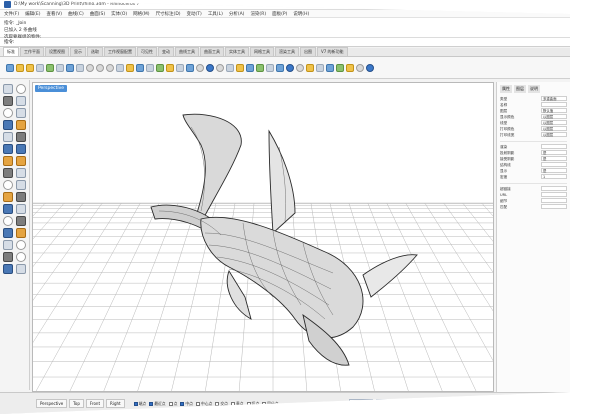 This screenshot has height=414, width=614. Describe the element at coordinates (54, 14) in the screenshot. I see `menu-item-2: 查看(V)` at that location.